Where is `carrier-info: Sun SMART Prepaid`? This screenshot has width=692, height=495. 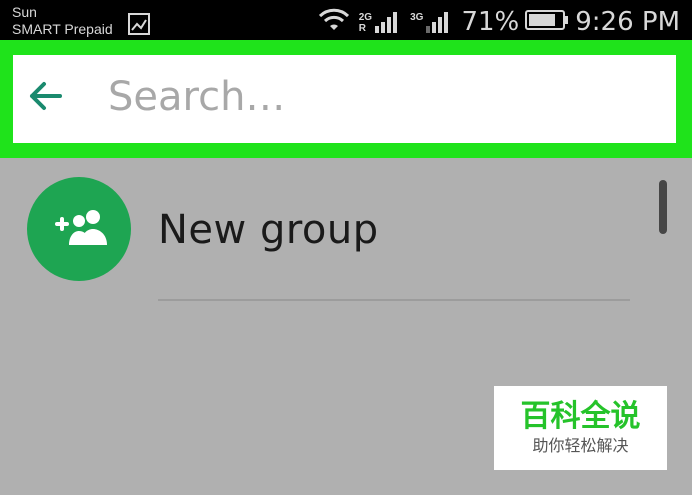
carrier-info: Sun SMART Prepaid is located at coordinates (62, 21).